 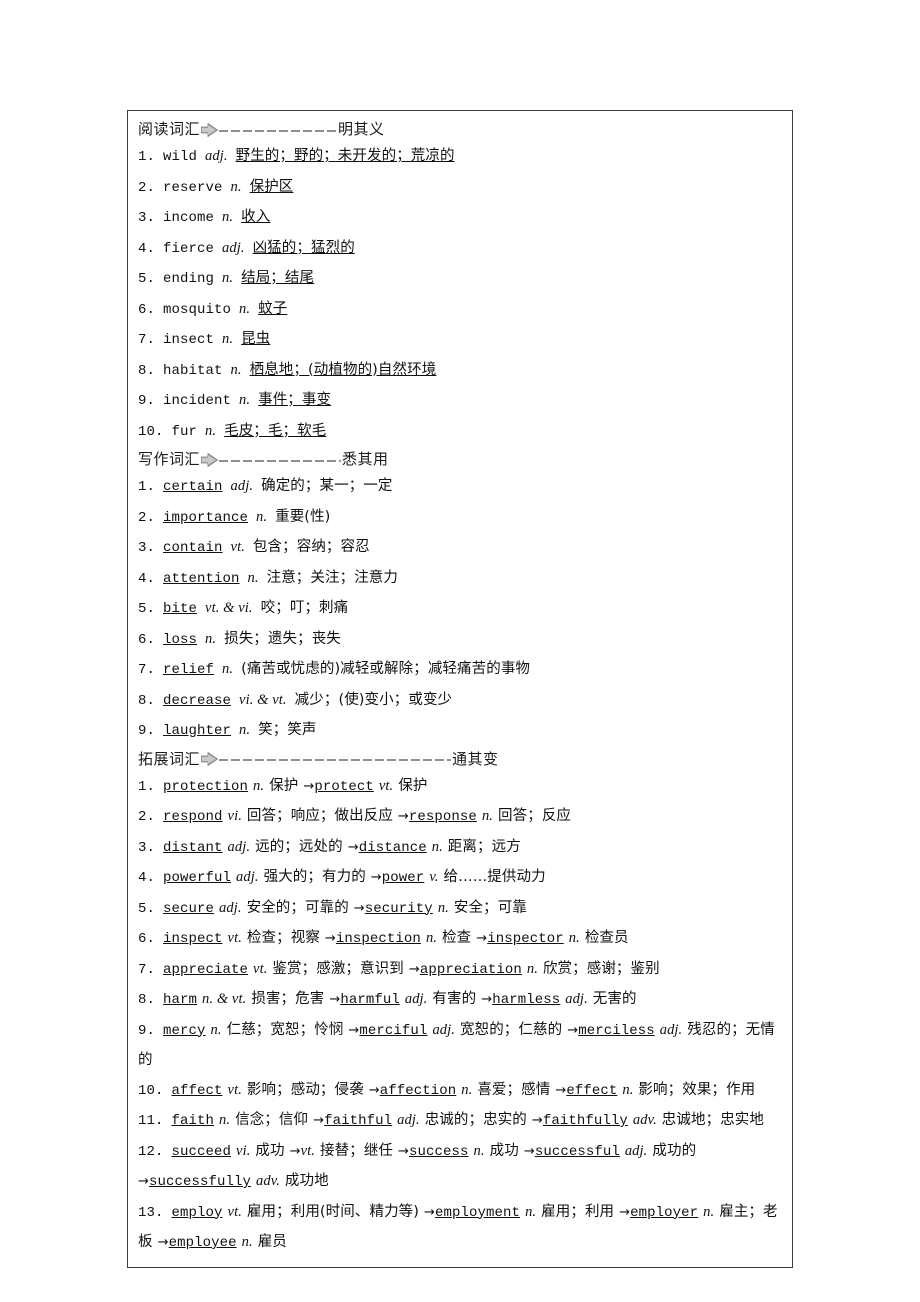 What do you see at coordinates (535, 816) in the screenshot?
I see `word-meaning: 回答；反应` at bounding box center [535, 816].